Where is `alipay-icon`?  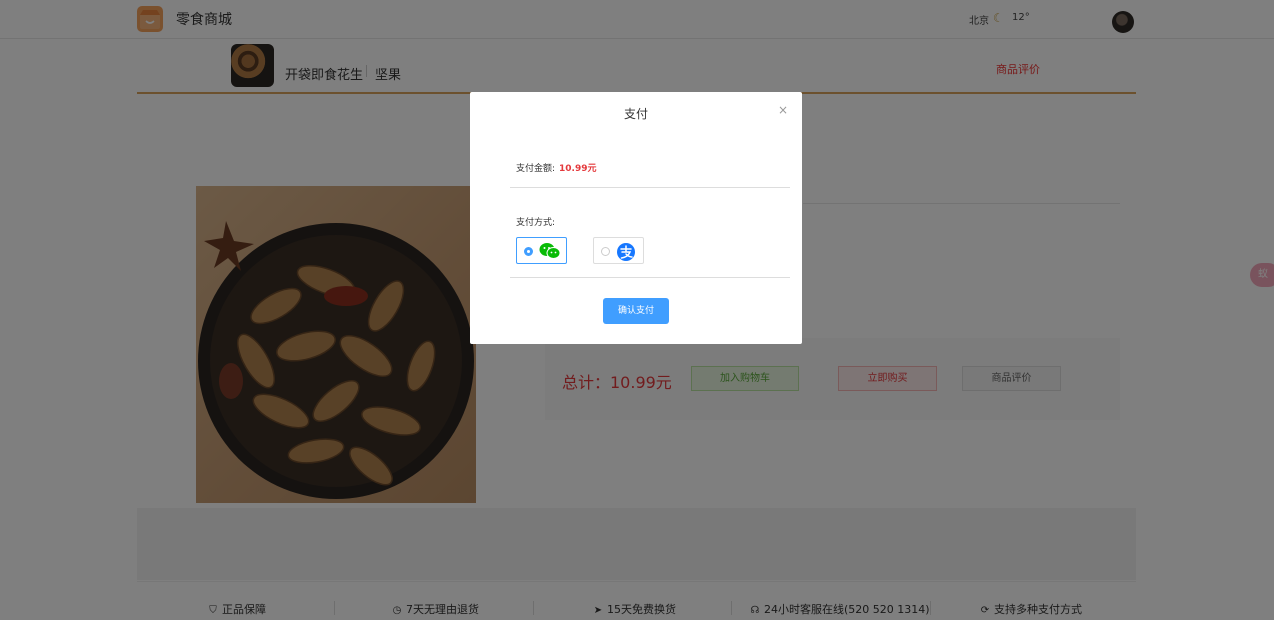 alipay-icon is located at coordinates (626, 253).